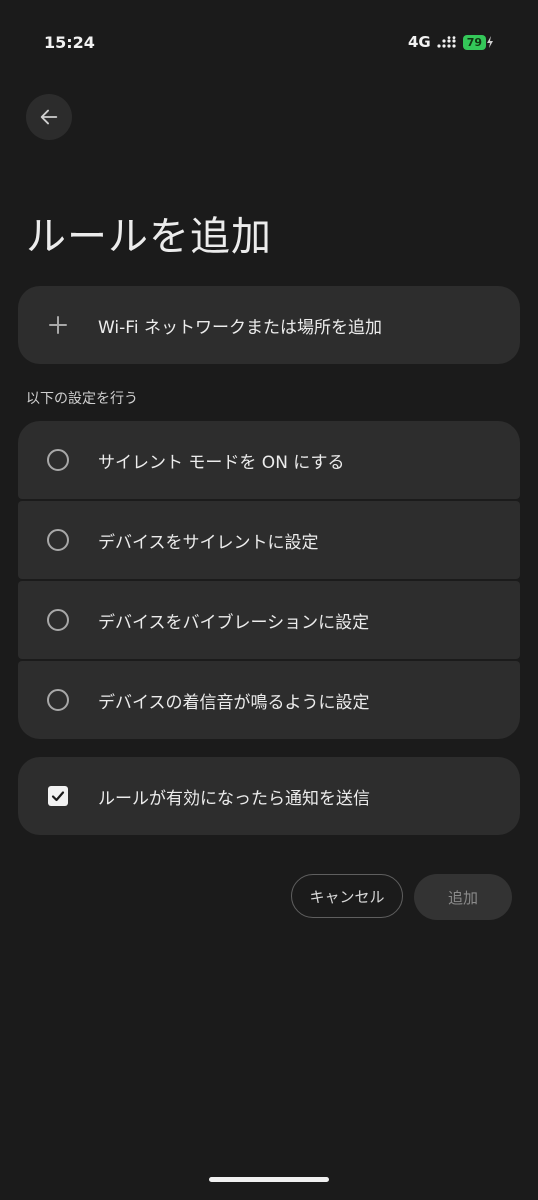 Image resolution: width=538 pixels, height=1200 pixels. What do you see at coordinates (347, 896) in the screenshot?
I see `cancel-button: キャンセル` at bounding box center [347, 896].